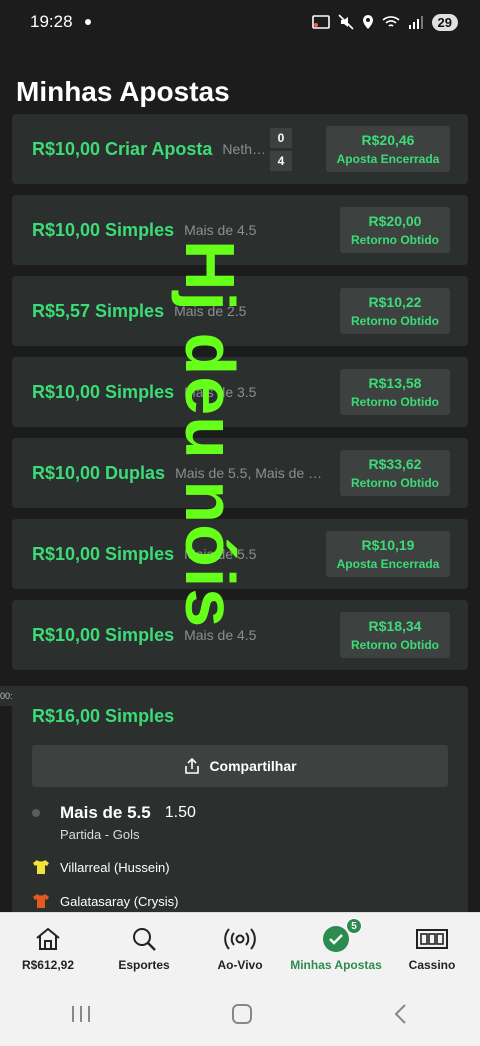 Image resolution: width=480 pixels, height=1046 pixels. I want to click on bet-title: R$10,00 Duplas, so click(99, 472).